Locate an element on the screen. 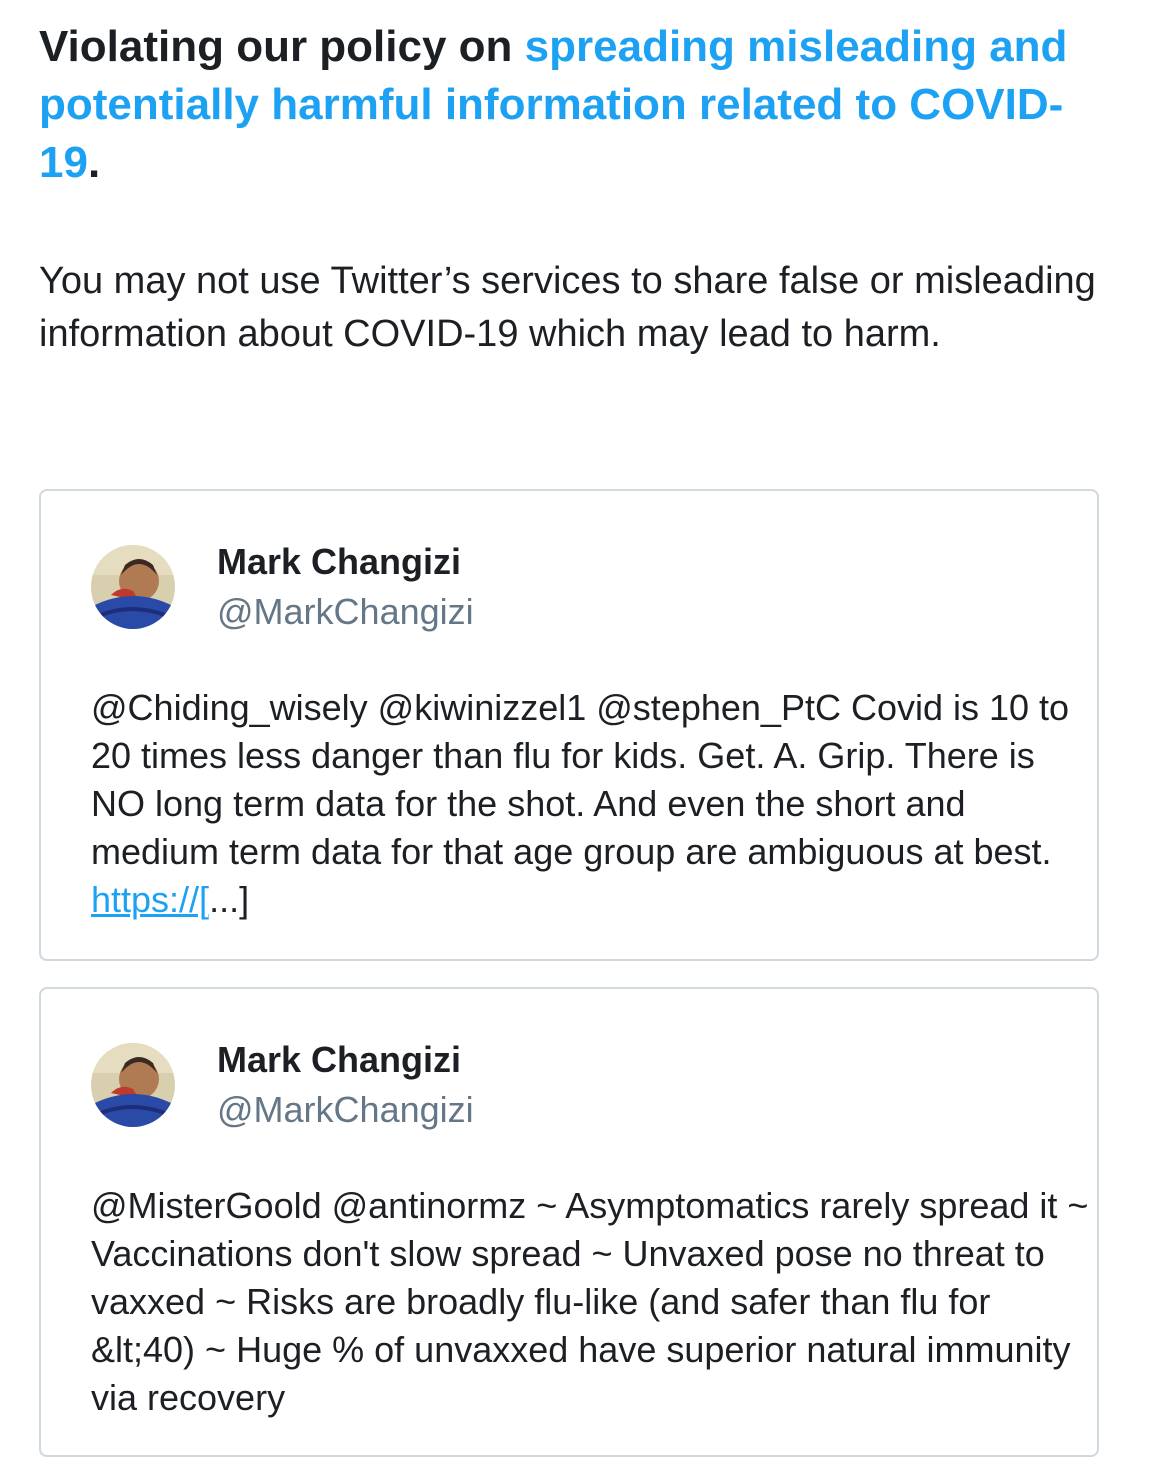  heading-prefix: Violating our policy on is located at coordinates (282, 46).